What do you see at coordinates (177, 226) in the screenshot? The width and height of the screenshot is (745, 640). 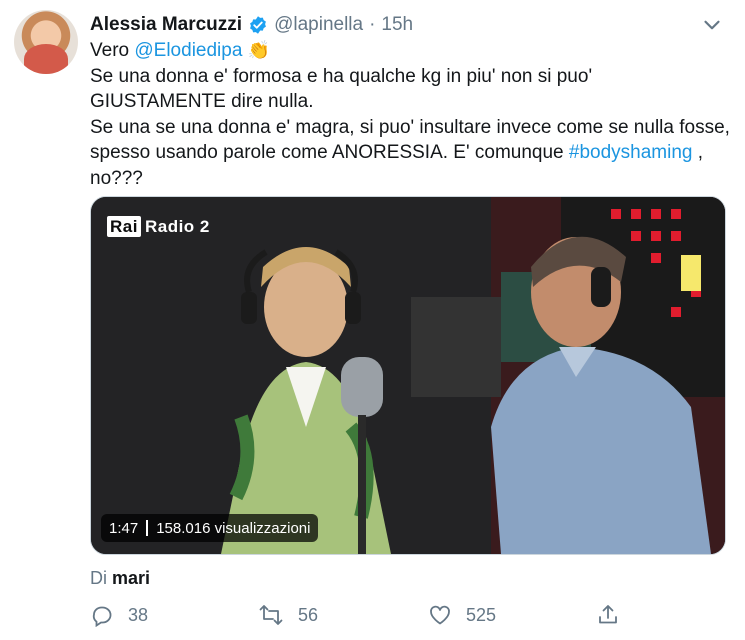 I see `broadcaster-name: Radio 2` at bounding box center [177, 226].